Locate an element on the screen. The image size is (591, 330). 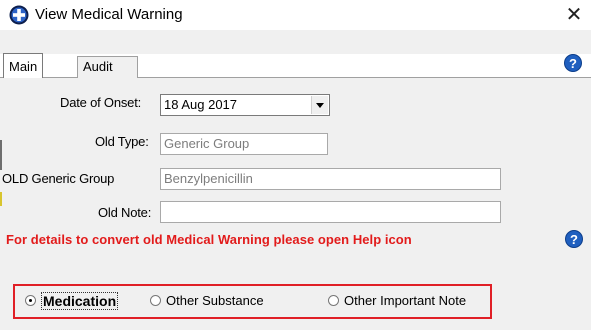
old-type-field: Generic Group is located at coordinates (244, 144).